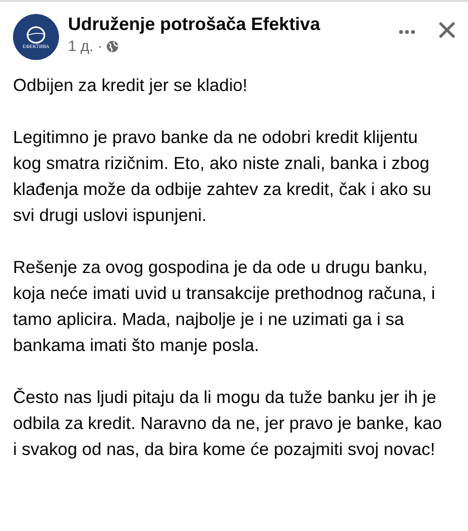 Image resolution: width=468 pixels, height=531 pixels. What do you see at coordinates (447, 30) in the screenshot?
I see `close-icon` at bounding box center [447, 30].